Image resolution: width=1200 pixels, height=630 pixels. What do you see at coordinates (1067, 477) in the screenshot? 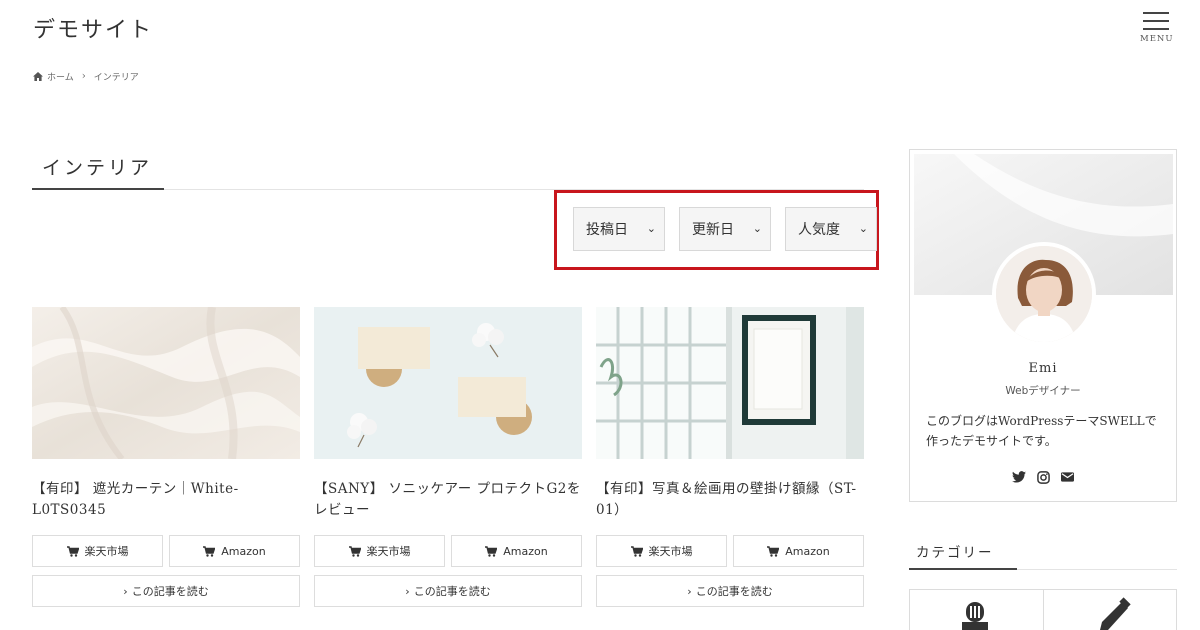
I see `mail-icon` at bounding box center [1067, 477].